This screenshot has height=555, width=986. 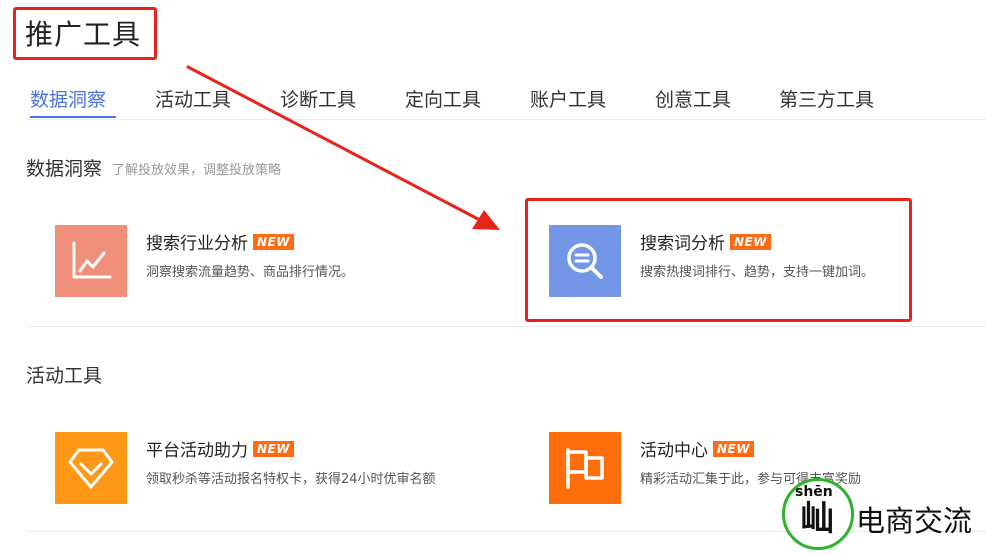 What do you see at coordinates (506, 119) in the screenshot?
I see `tabs-divider` at bounding box center [506, 119].